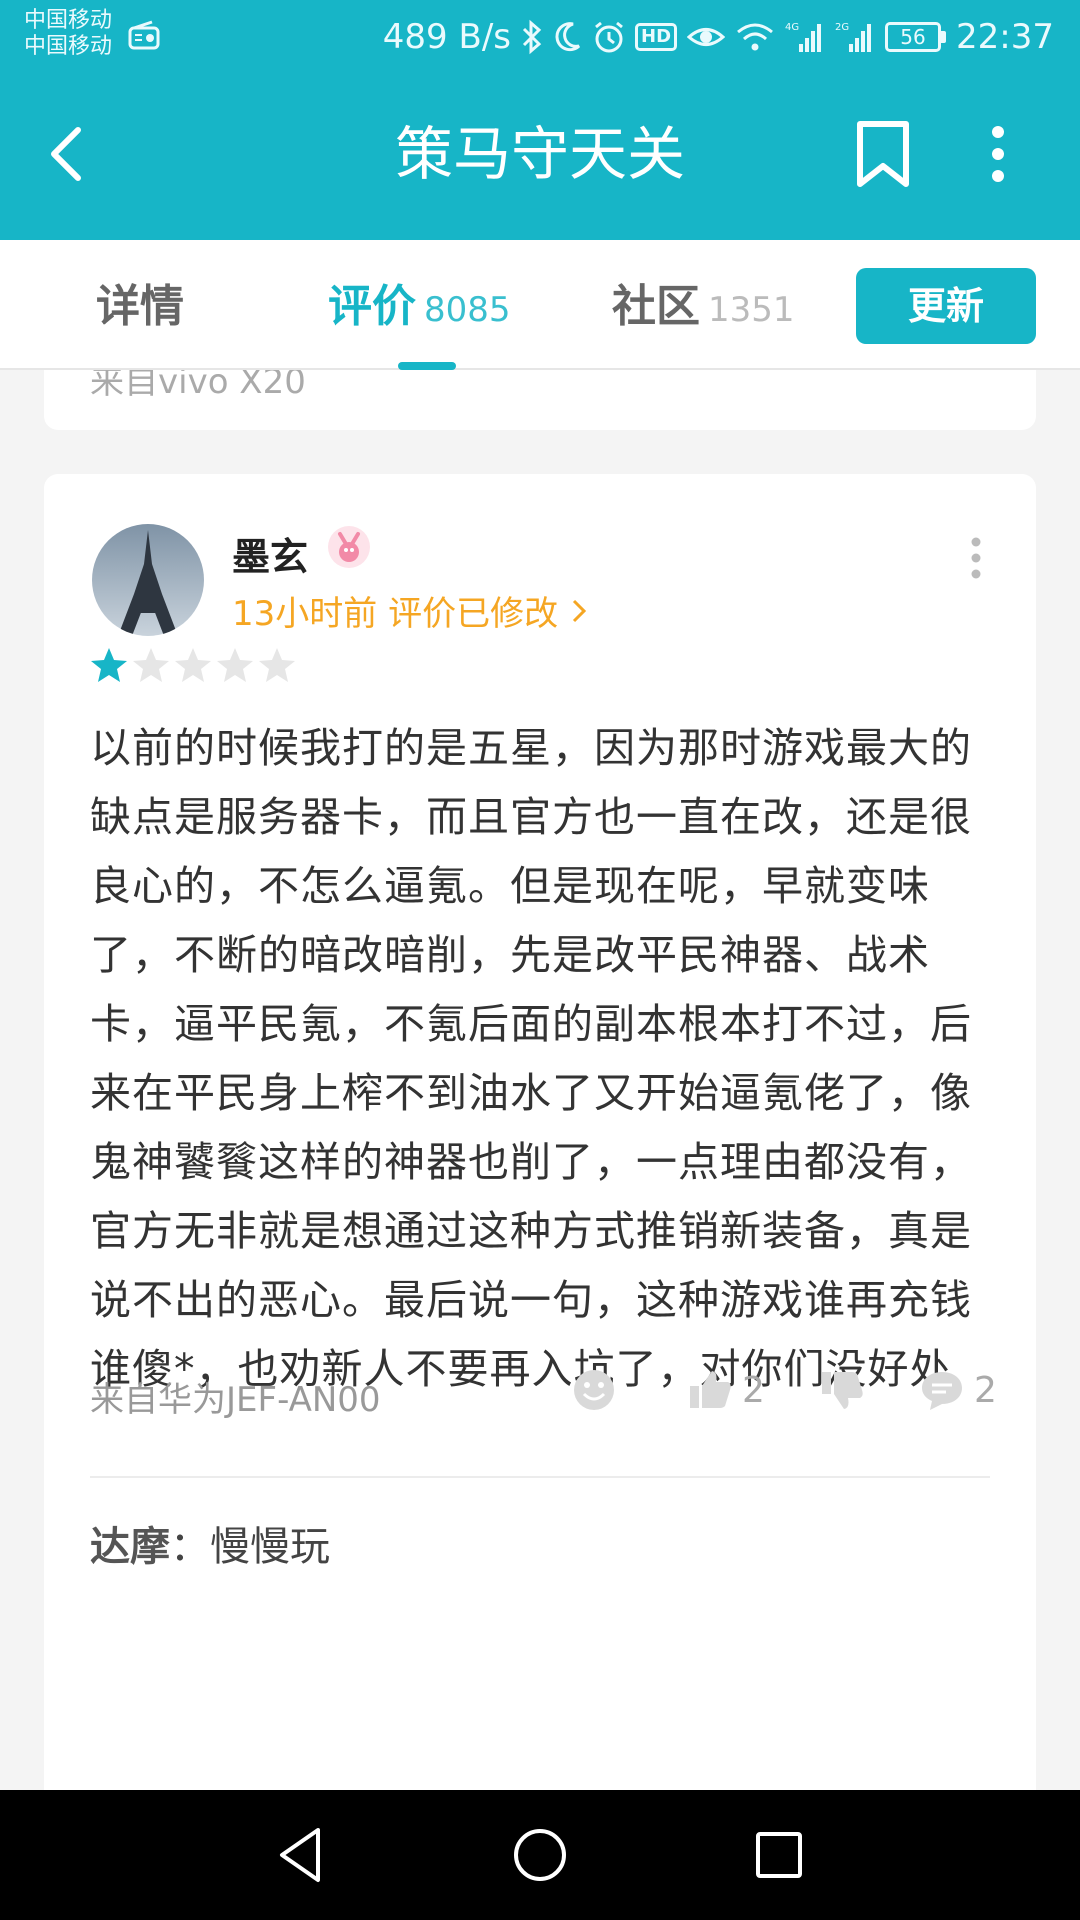 The image size is (1080, 1920). I want to click on star-filled-icon, so click(109, 665).